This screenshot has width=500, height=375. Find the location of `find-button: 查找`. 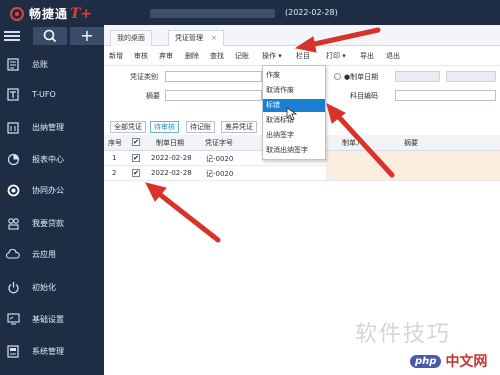

find-button: 查找 is located at coordinates (217, 56).